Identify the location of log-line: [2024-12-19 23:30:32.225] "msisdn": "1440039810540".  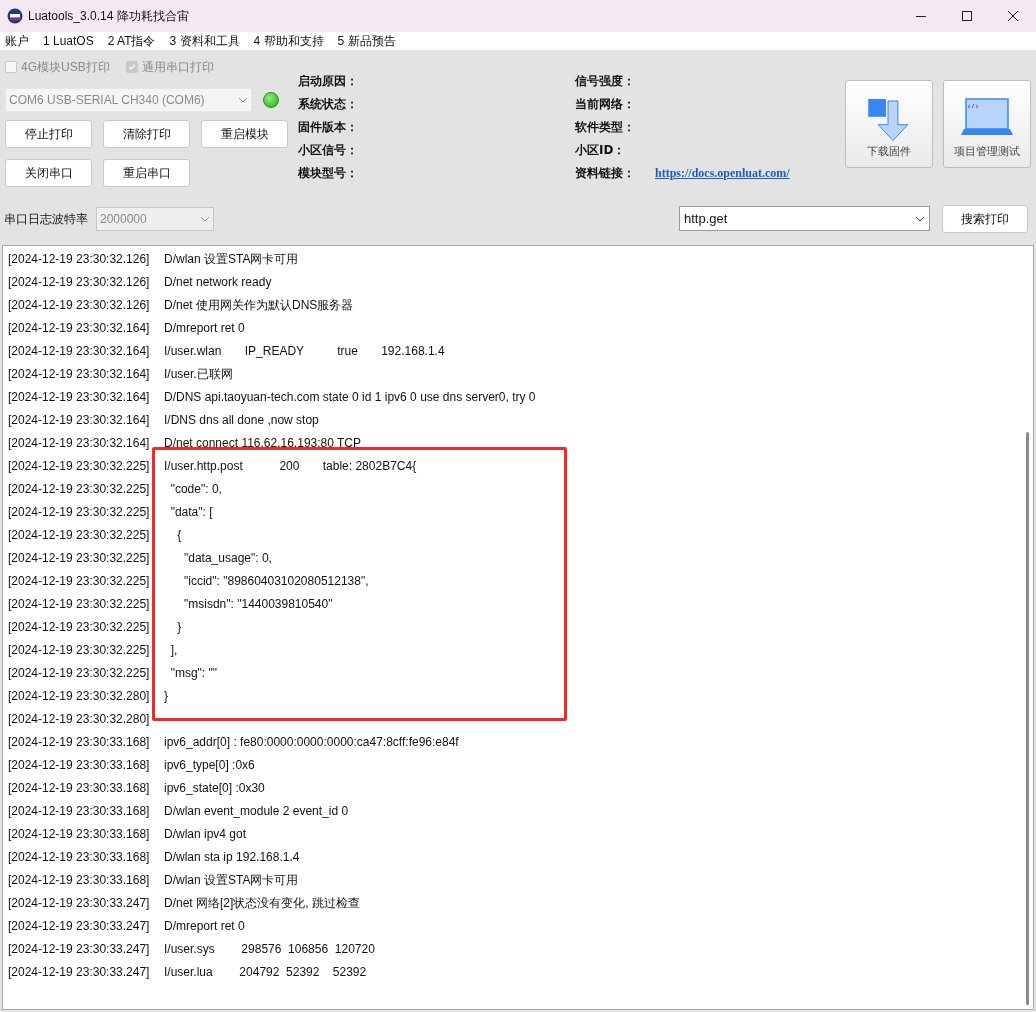
(170, 604).